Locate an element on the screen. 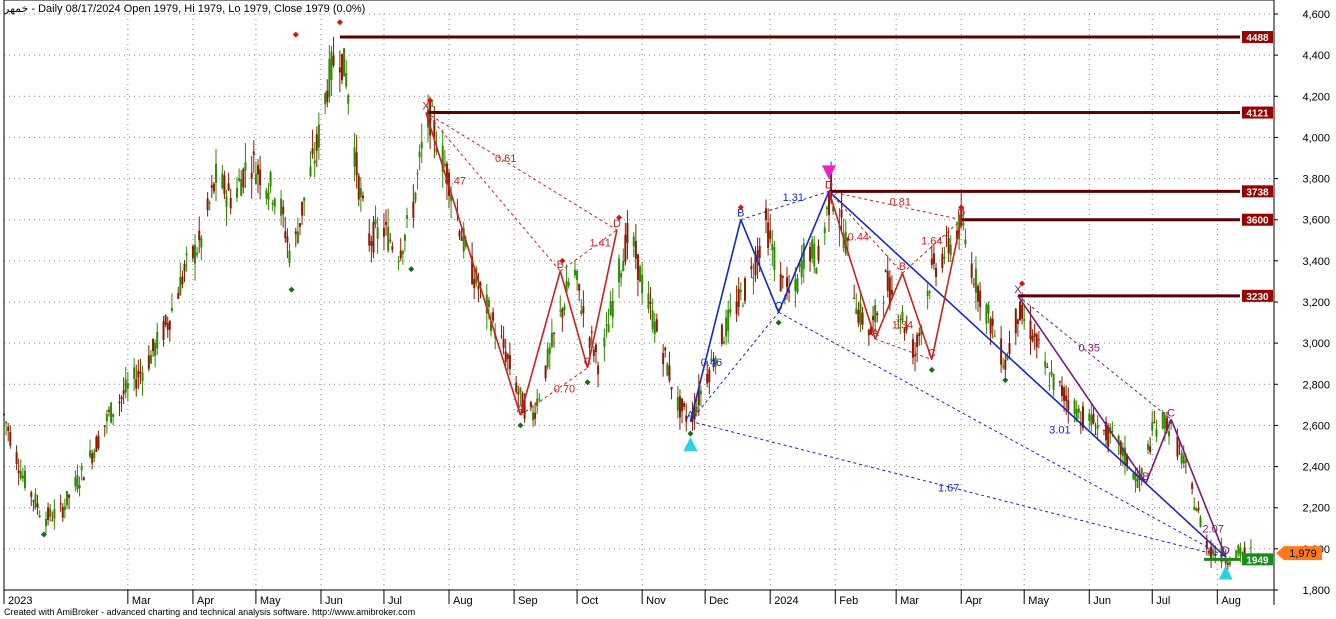 The height and width of the screenshot is (619, 1336). y-tick-label: 3,200 is located at coordinates (1316, 303).